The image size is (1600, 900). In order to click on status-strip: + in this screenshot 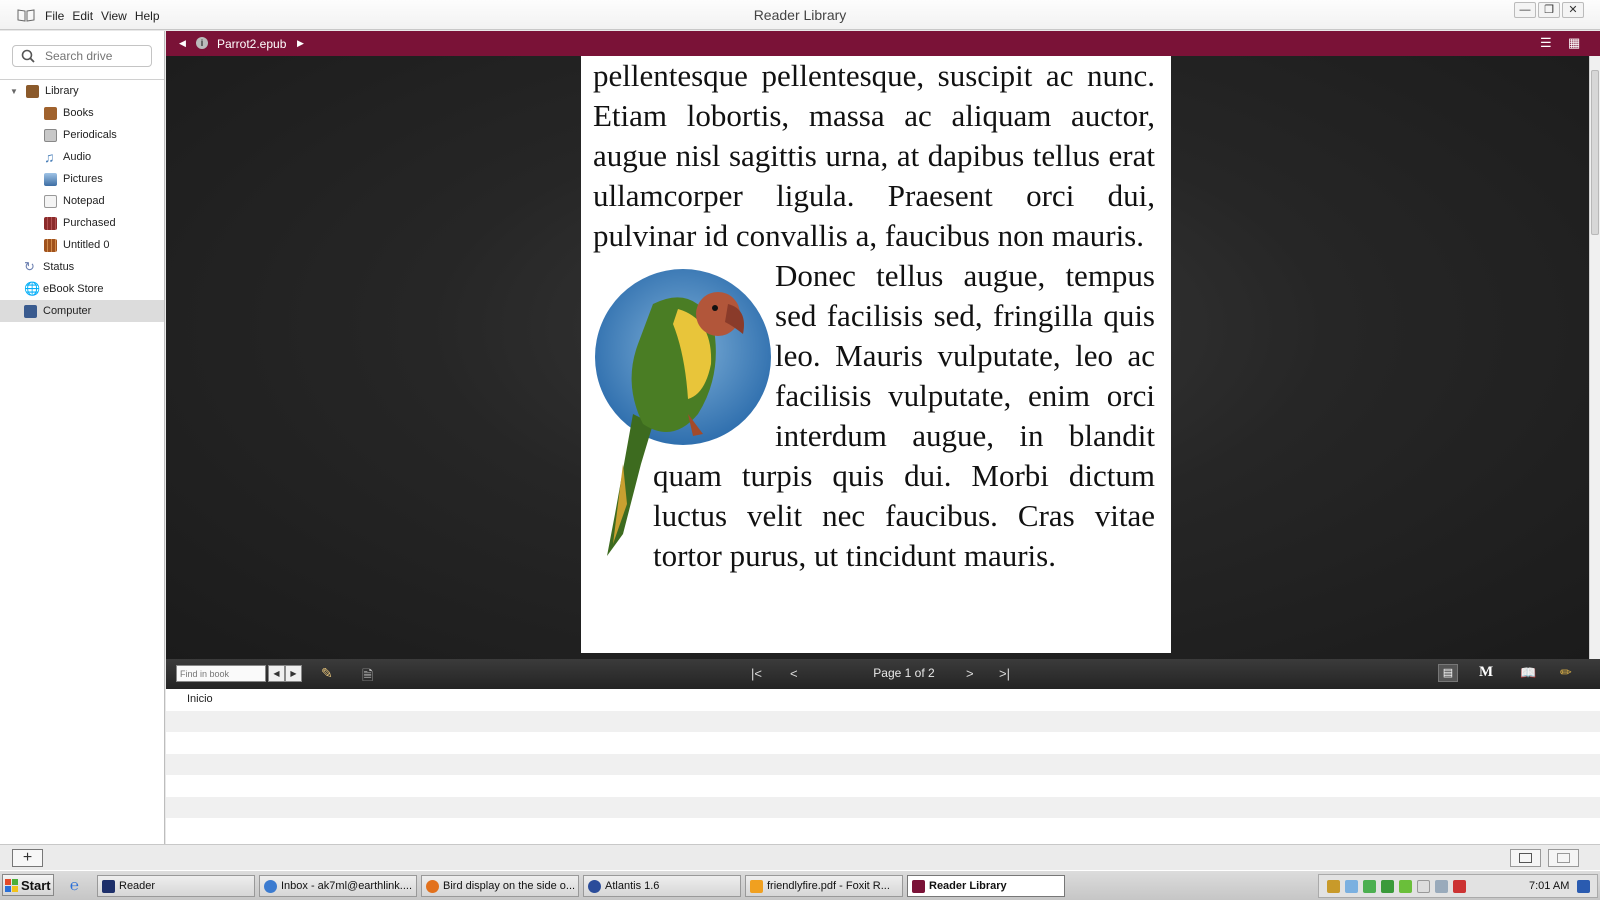, I will do `click(800, 857)`.